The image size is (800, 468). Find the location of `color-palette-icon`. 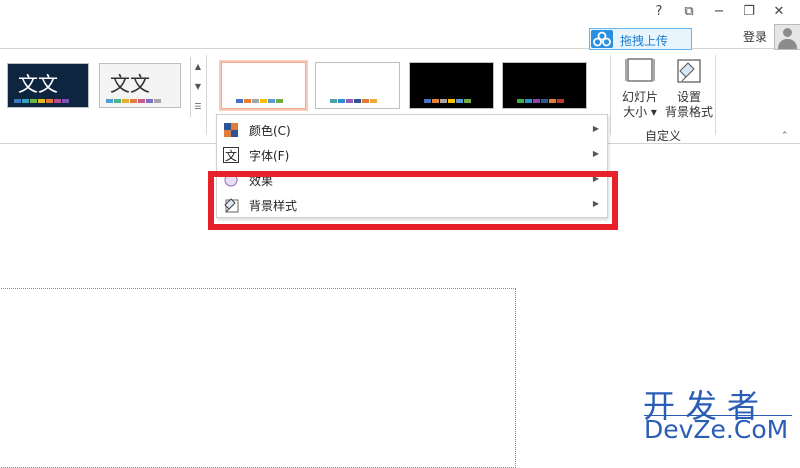

color-palette-icon is located at coordinates (231, 130).